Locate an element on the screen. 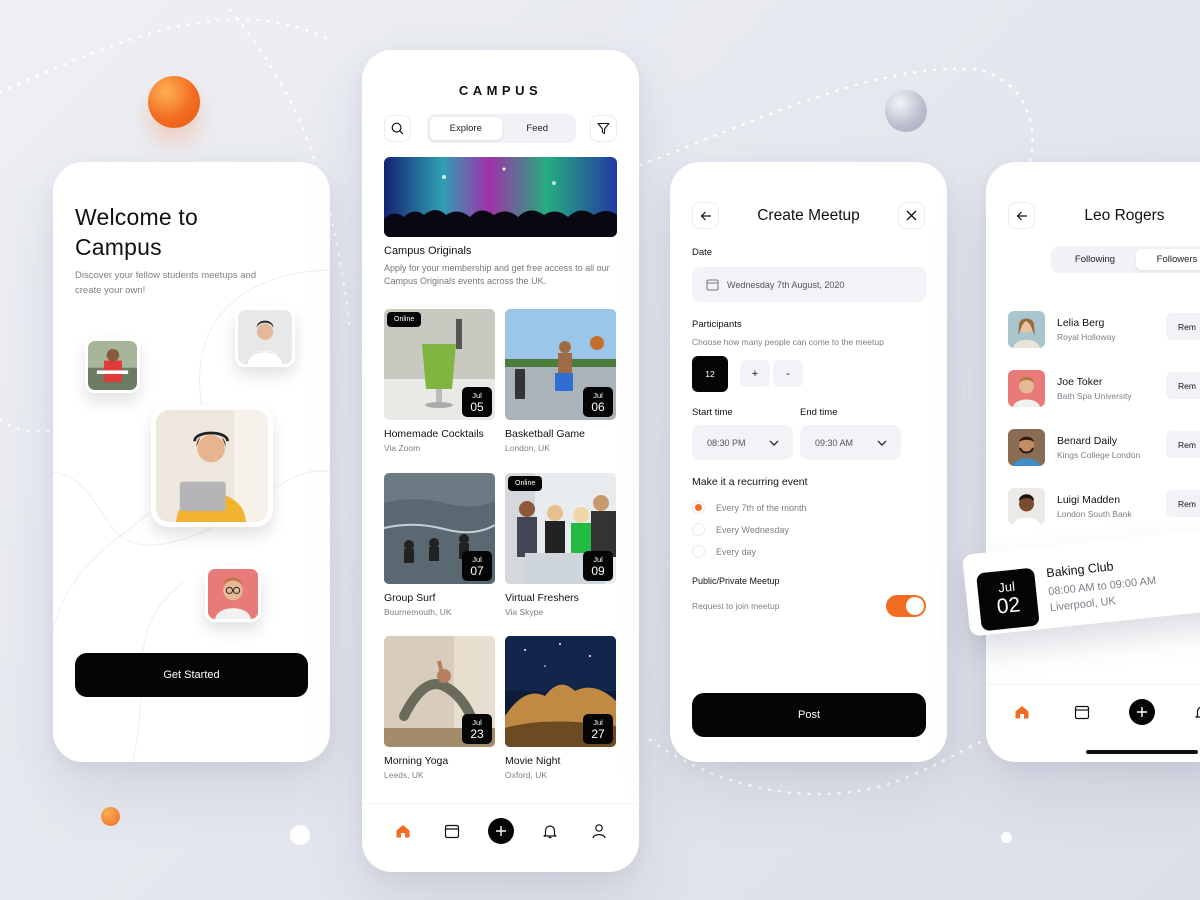 This screenshot has width=1200, height=900. event-card: Jul 23 Morning Yoga Leeds, UK is located at coordinates (439, 708).